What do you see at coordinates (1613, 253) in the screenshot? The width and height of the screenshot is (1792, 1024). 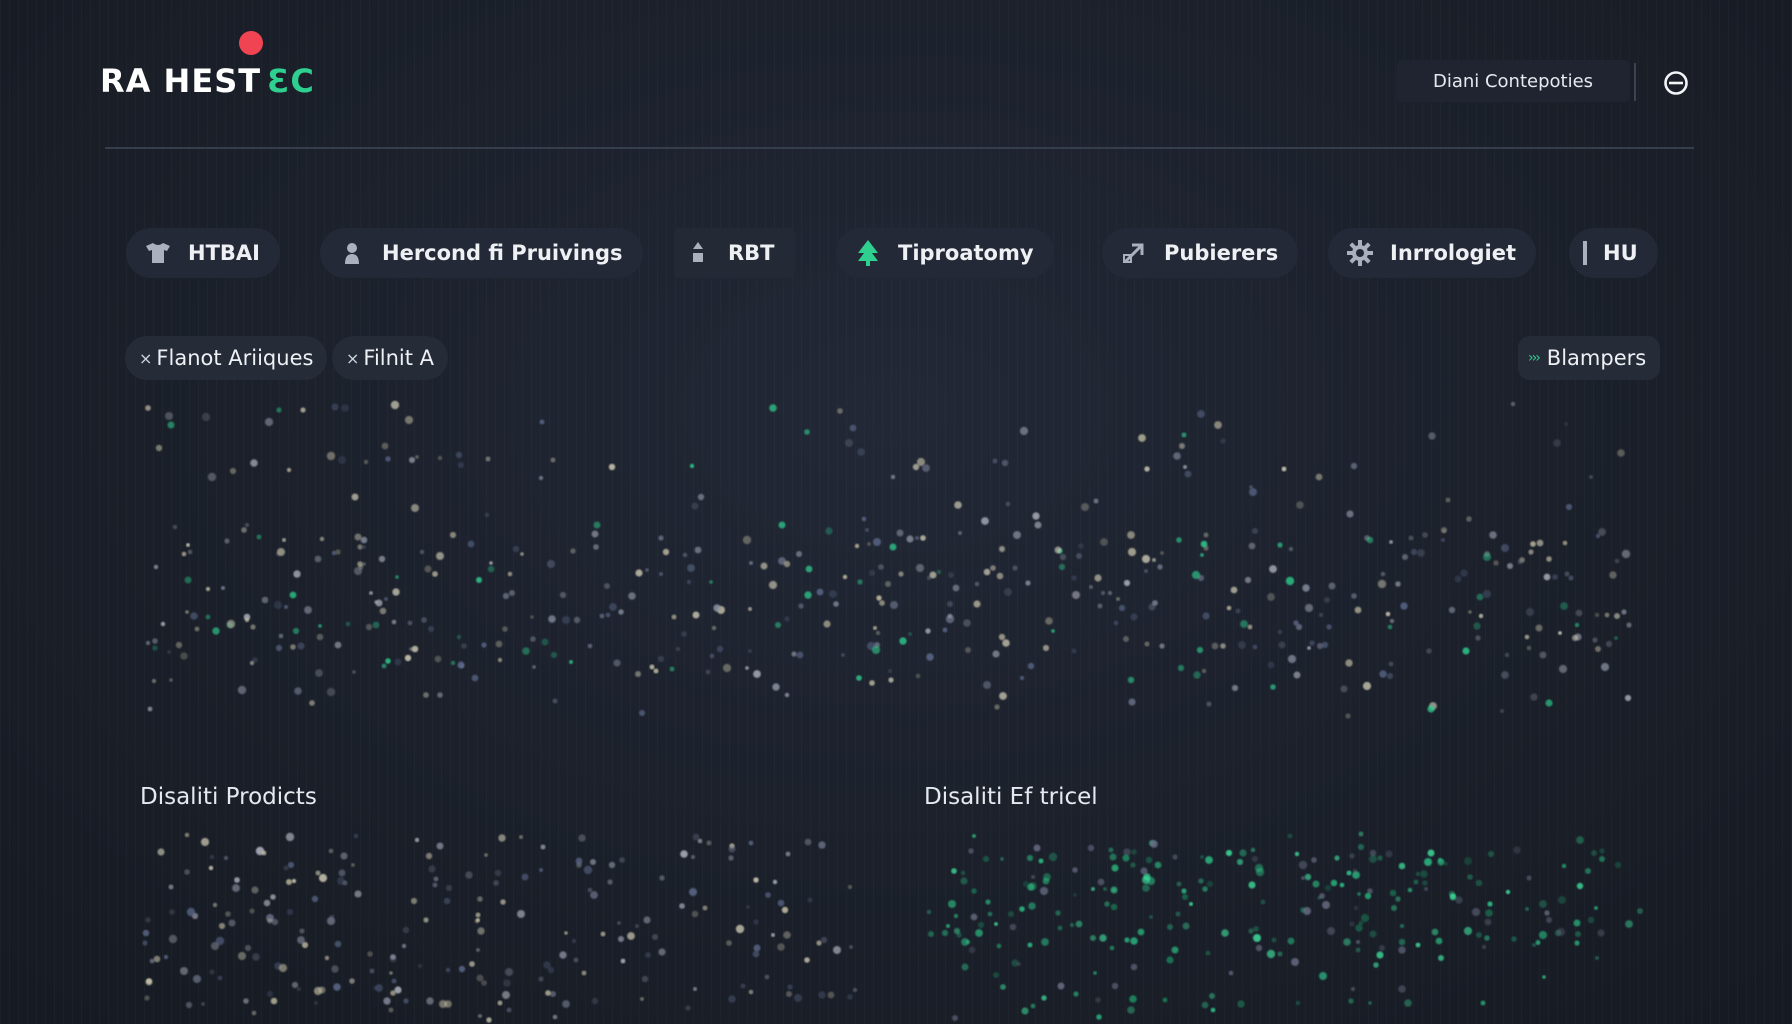 I see `tab-hu: HU` at bounding box center [1613, 253].